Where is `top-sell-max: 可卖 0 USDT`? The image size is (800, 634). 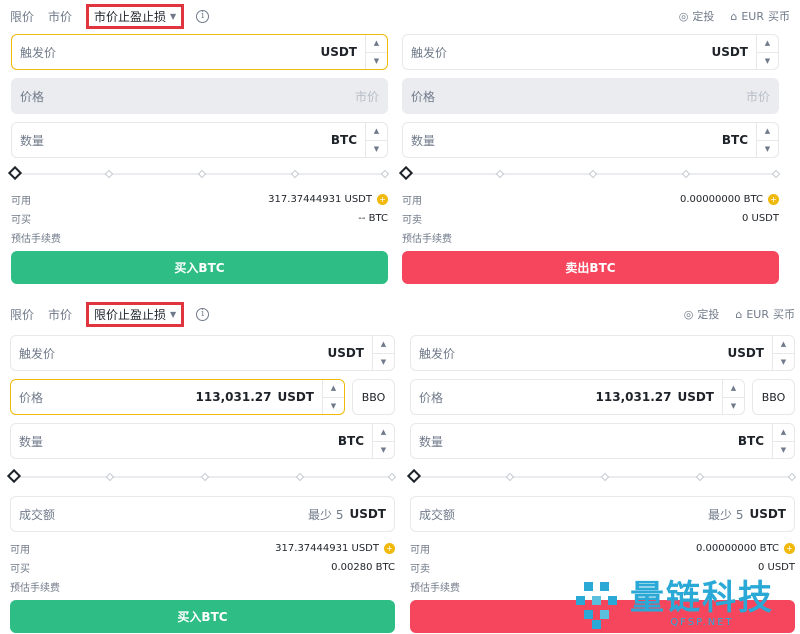
top-sell-max: 可卖 0 USDT is located at coordinates (590, 219).